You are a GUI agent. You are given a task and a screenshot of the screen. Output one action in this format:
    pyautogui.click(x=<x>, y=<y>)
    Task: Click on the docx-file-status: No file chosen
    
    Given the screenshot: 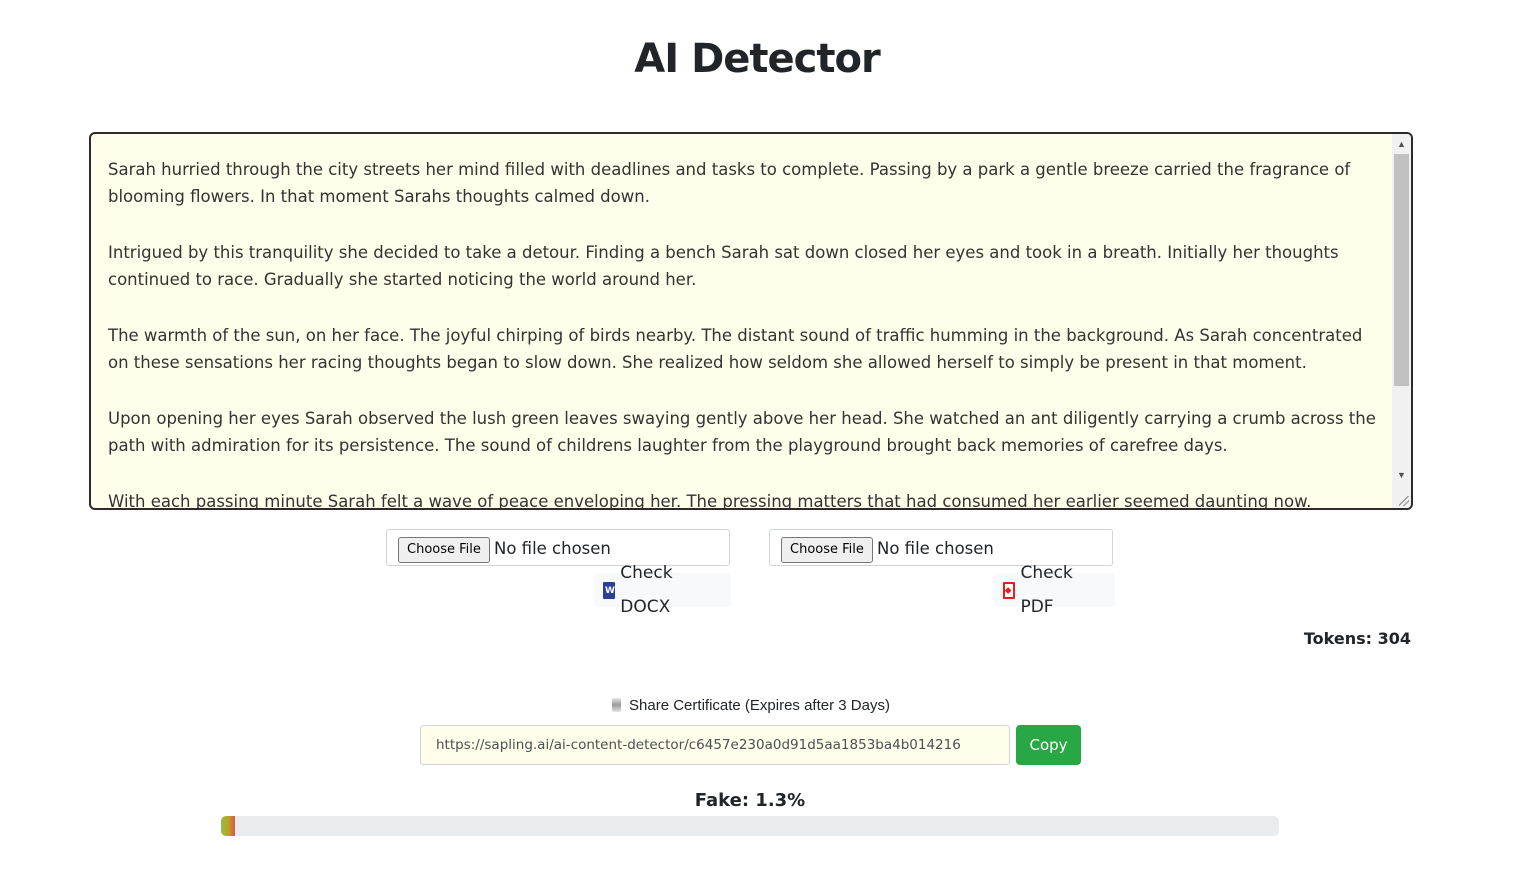 What is the action you would take?
    pyautogui.click(x=552, y=548)
    